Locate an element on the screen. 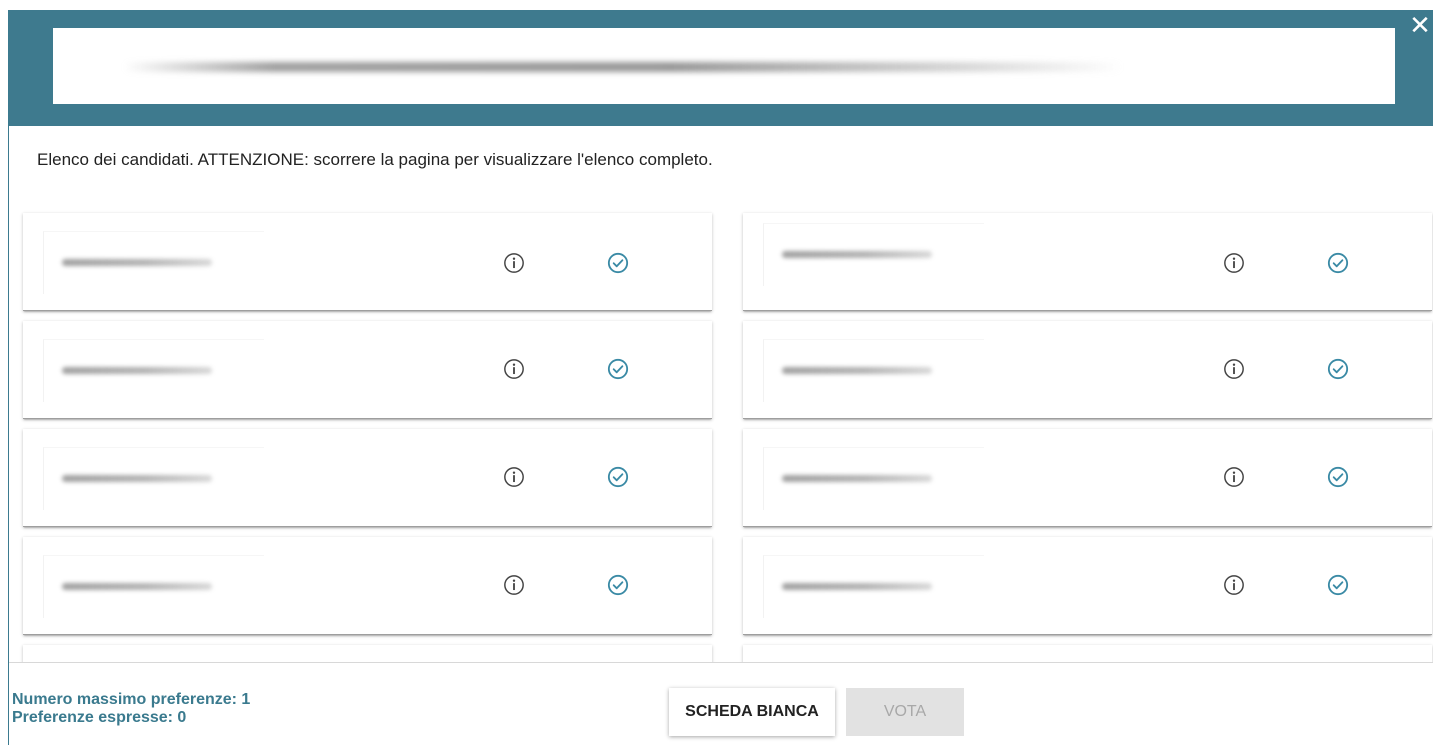 Image resolution: width=1433 pixels, height=745 pixels. expressed-preferences-text: Preferenze espresse: 0 is located at coordinates (99, 717).